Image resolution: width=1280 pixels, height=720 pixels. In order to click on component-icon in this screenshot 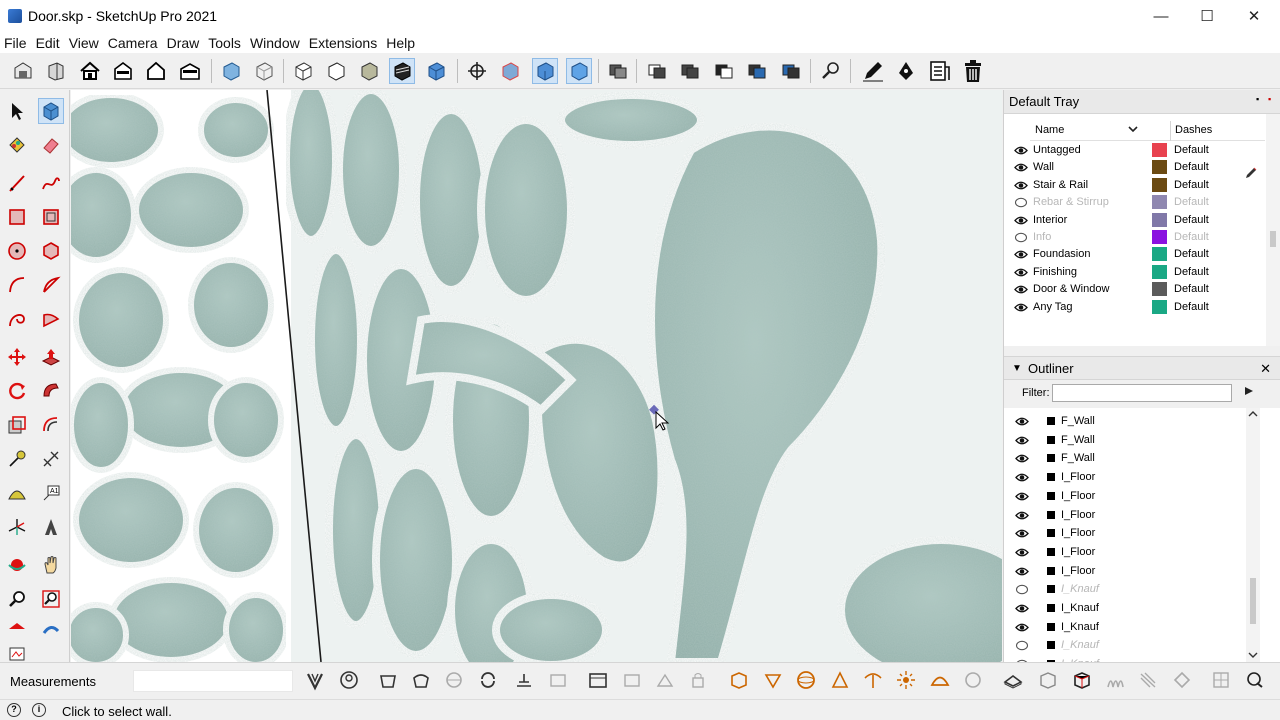, I will do `click(56, 71)`.